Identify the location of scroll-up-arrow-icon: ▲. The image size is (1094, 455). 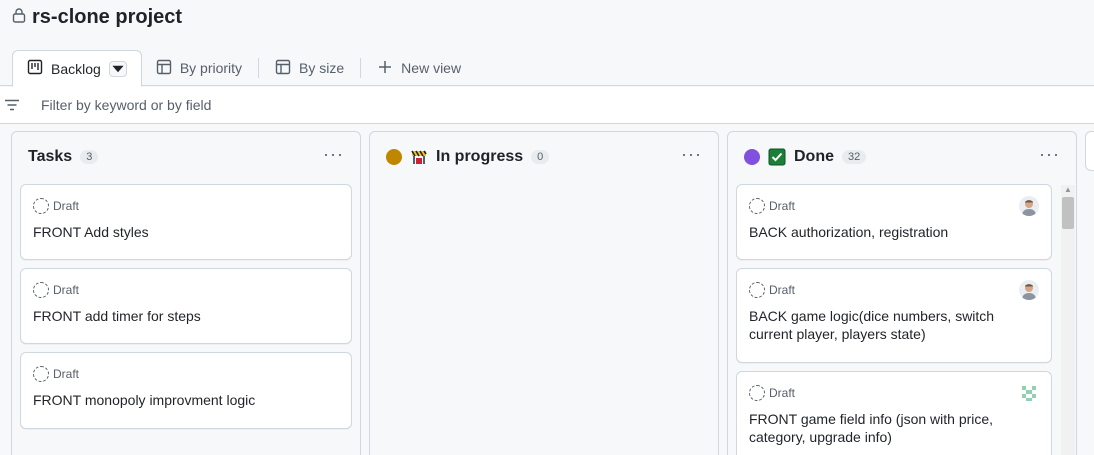
(1068, 189).